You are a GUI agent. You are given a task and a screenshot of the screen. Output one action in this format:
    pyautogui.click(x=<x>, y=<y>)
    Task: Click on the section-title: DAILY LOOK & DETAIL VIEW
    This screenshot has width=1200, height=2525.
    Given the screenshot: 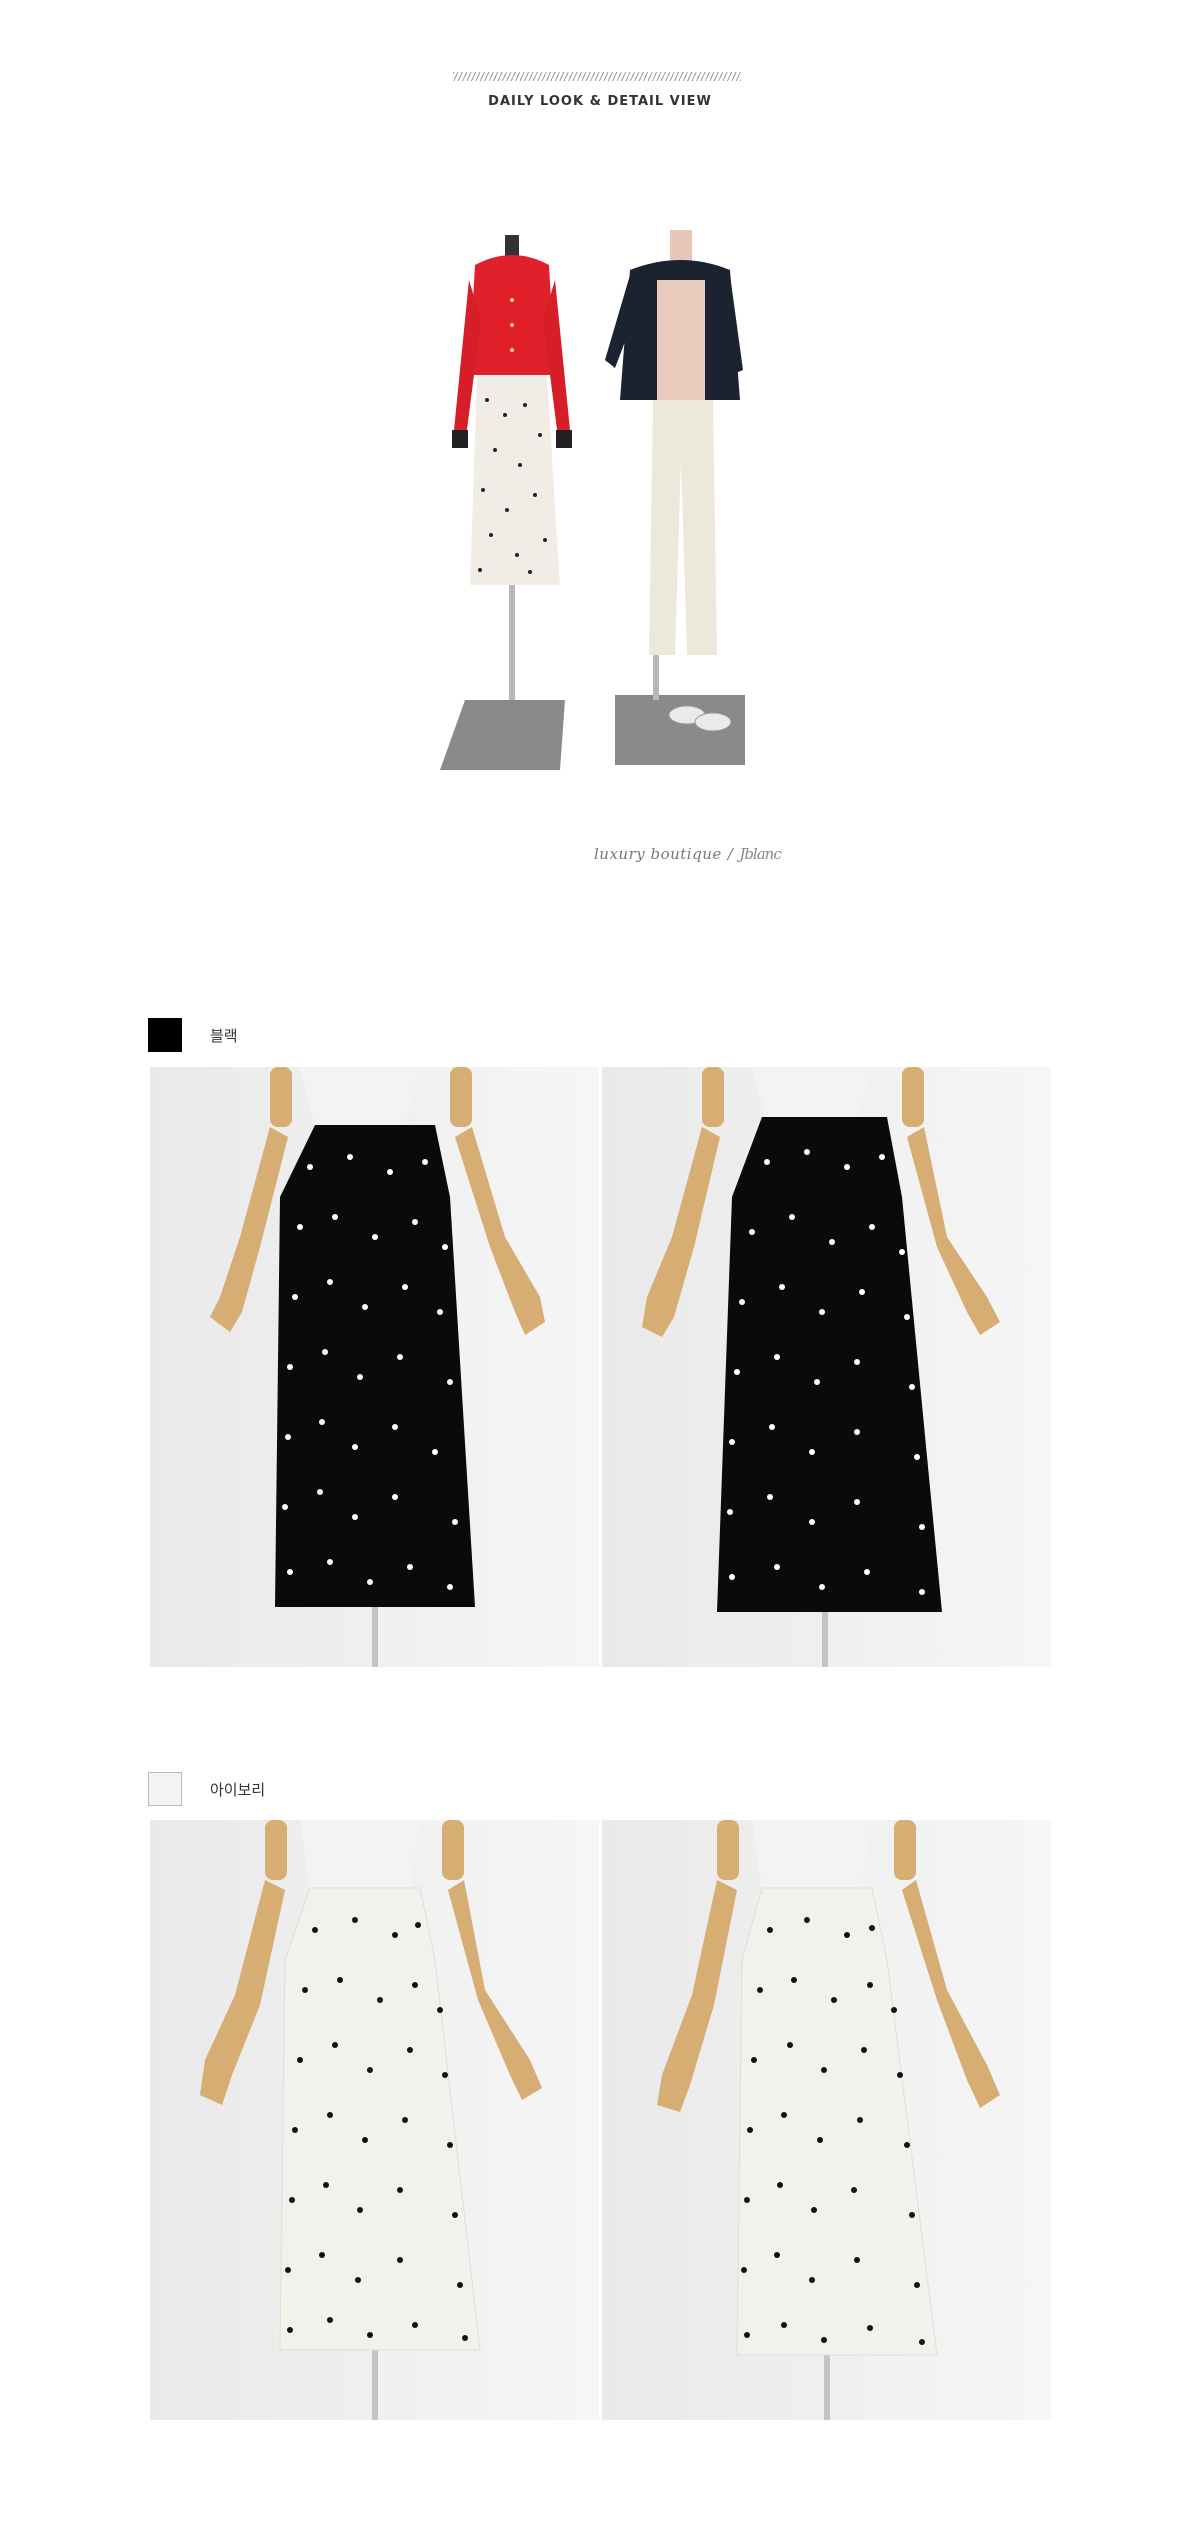 What is the action you would take?
    pyautogui.click(x=600, y=101)
    